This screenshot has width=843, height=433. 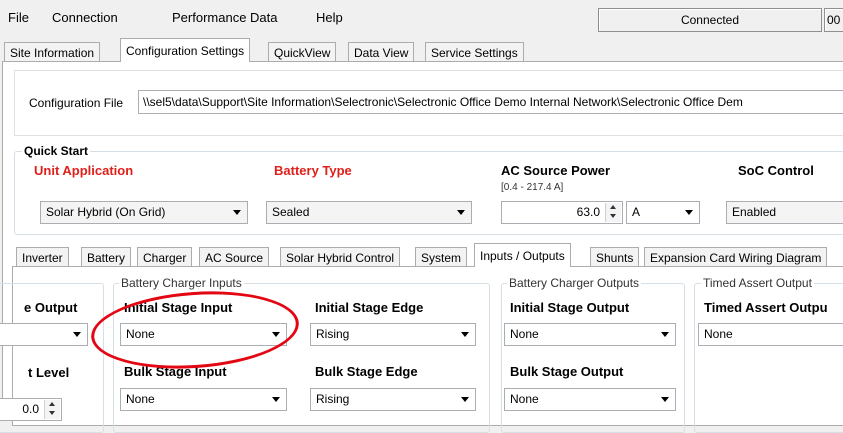 What do you see at coordinates (532, 187) in the screenshot?
I see `ac-source-power-range: [0.4 - 217.4 A]` at bounding box center [532, 187].